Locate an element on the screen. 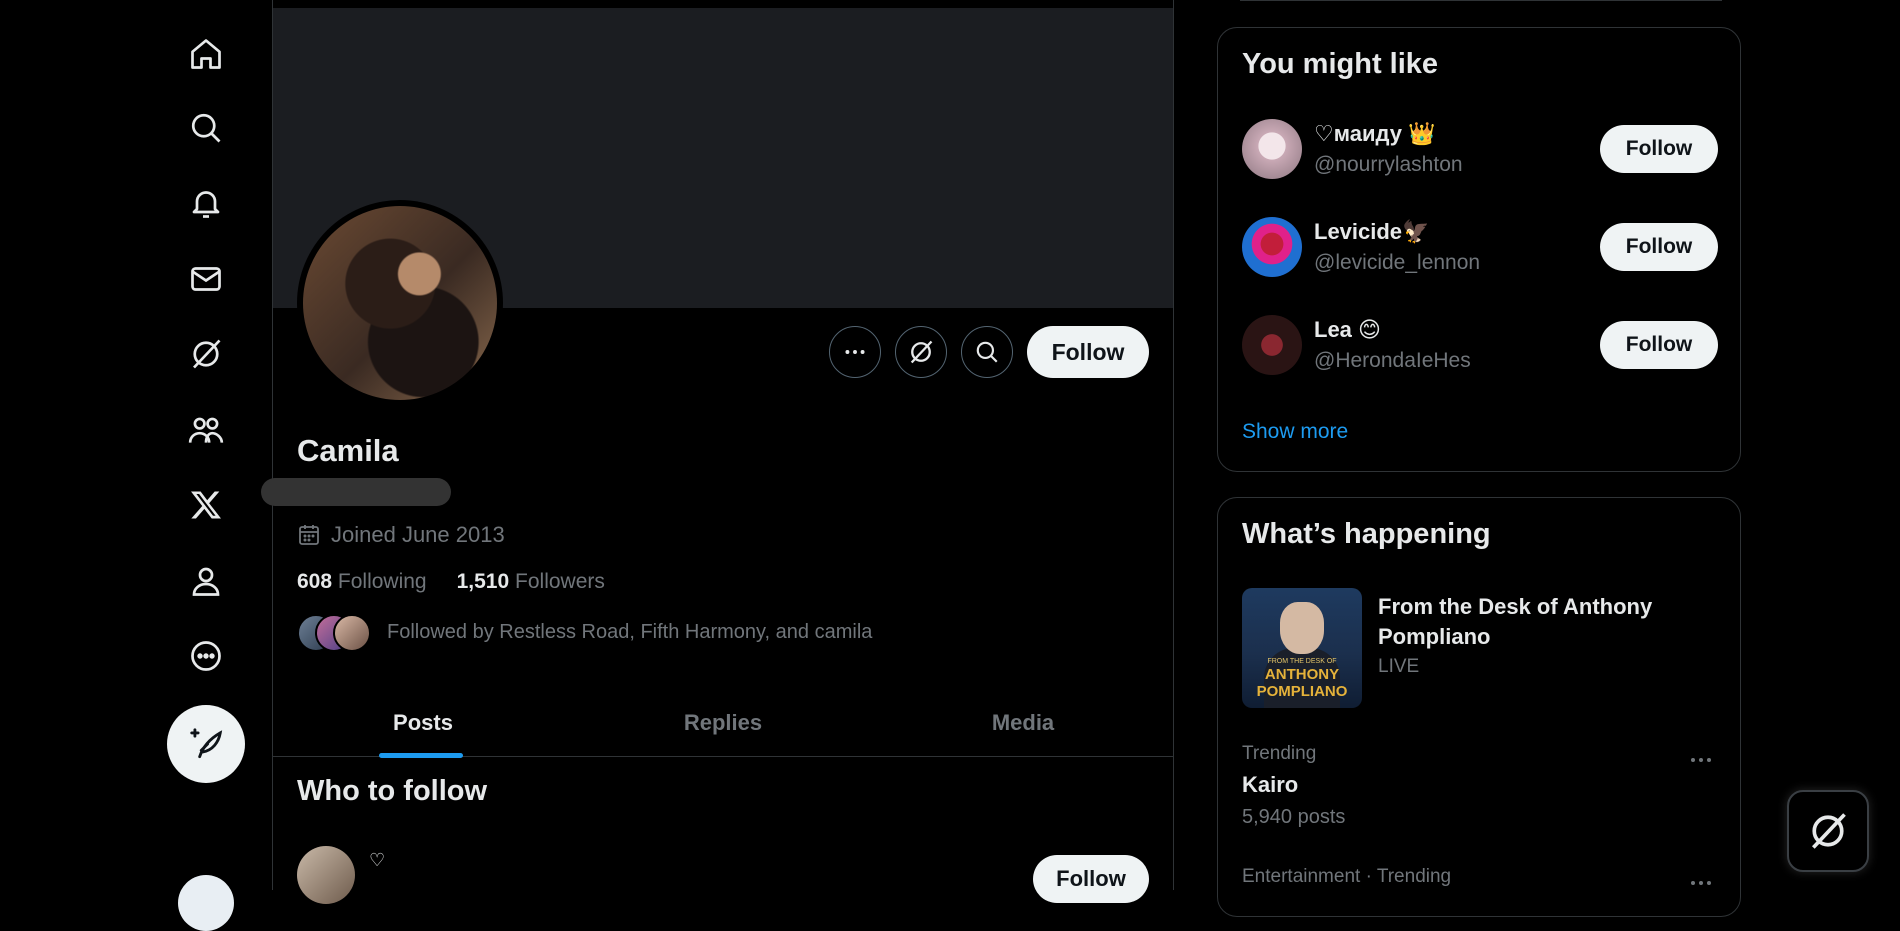 This screenshot has height=931, width=1900. suggestion-row: Lea 😊 @HerondaIeHes Follow is located at coordinates (1480, 348).